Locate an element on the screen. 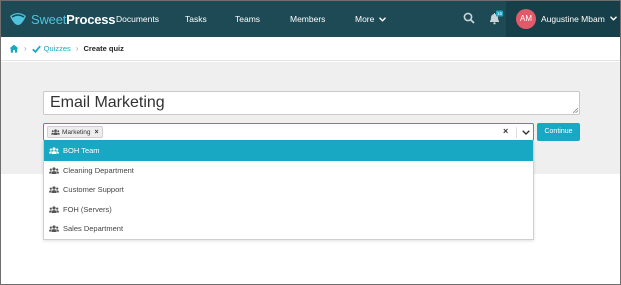 The image size is (621, 285). dropdown-option-foh-servers: FOH (Servers) is located at coordinates (288, 210).